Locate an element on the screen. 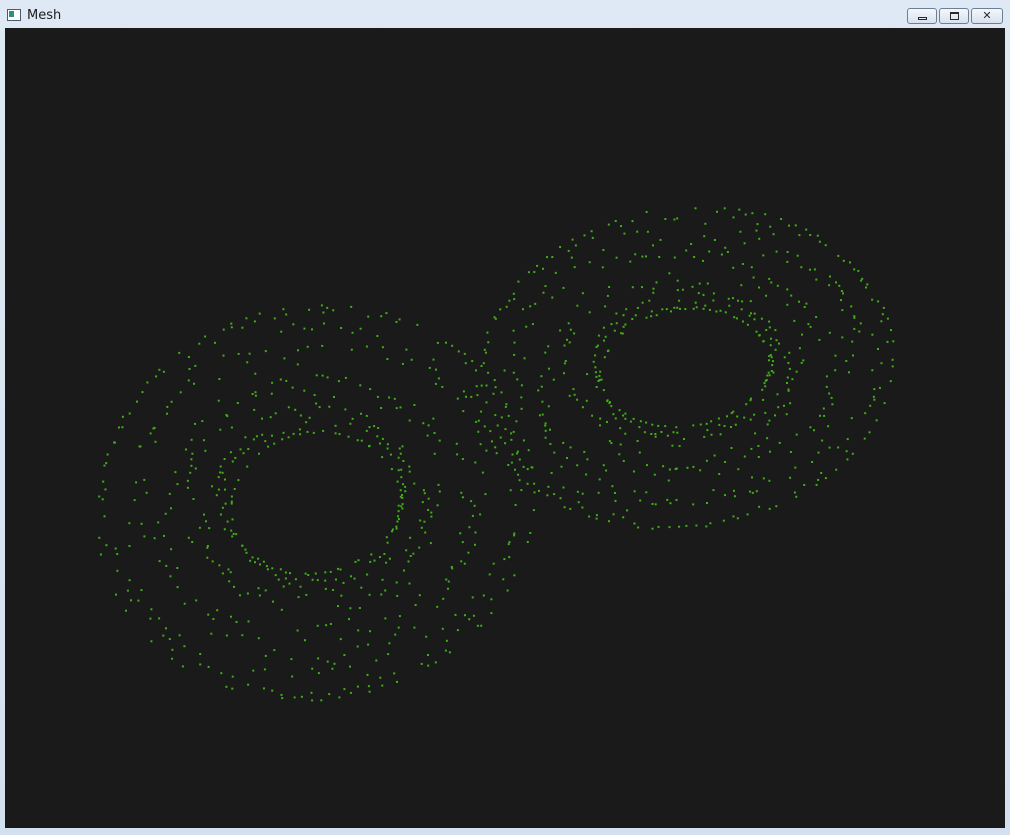  minimize-button is located at coordinates (922, 16).